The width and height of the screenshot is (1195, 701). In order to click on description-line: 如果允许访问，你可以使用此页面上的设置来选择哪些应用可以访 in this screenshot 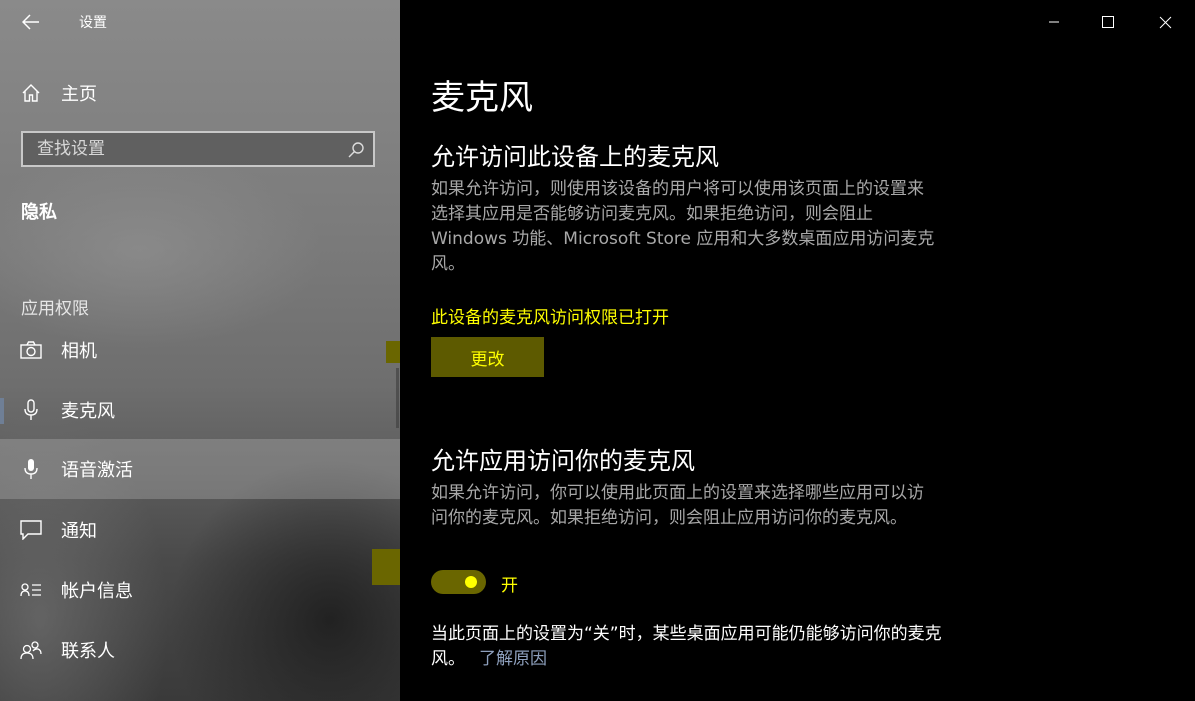, I will do `click(677, 493)`.